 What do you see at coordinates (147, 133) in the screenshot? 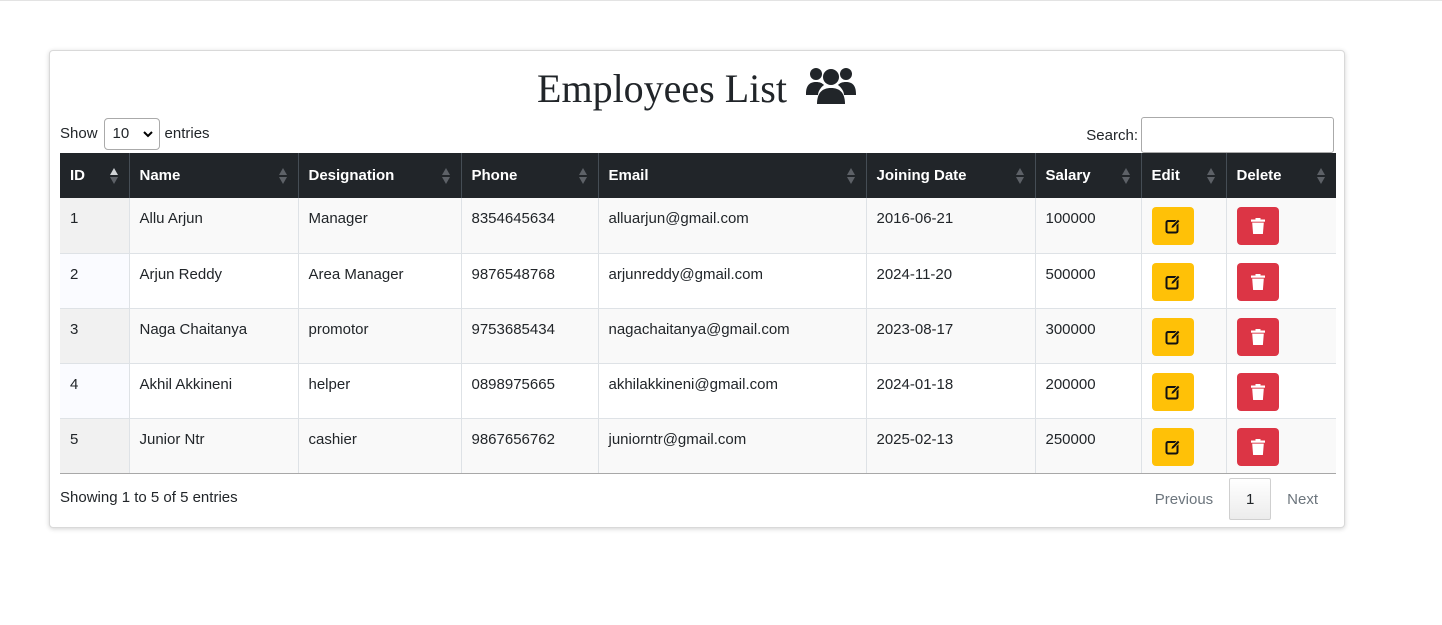
I see `chevron-down-icon` at bounding box center [147, 133].